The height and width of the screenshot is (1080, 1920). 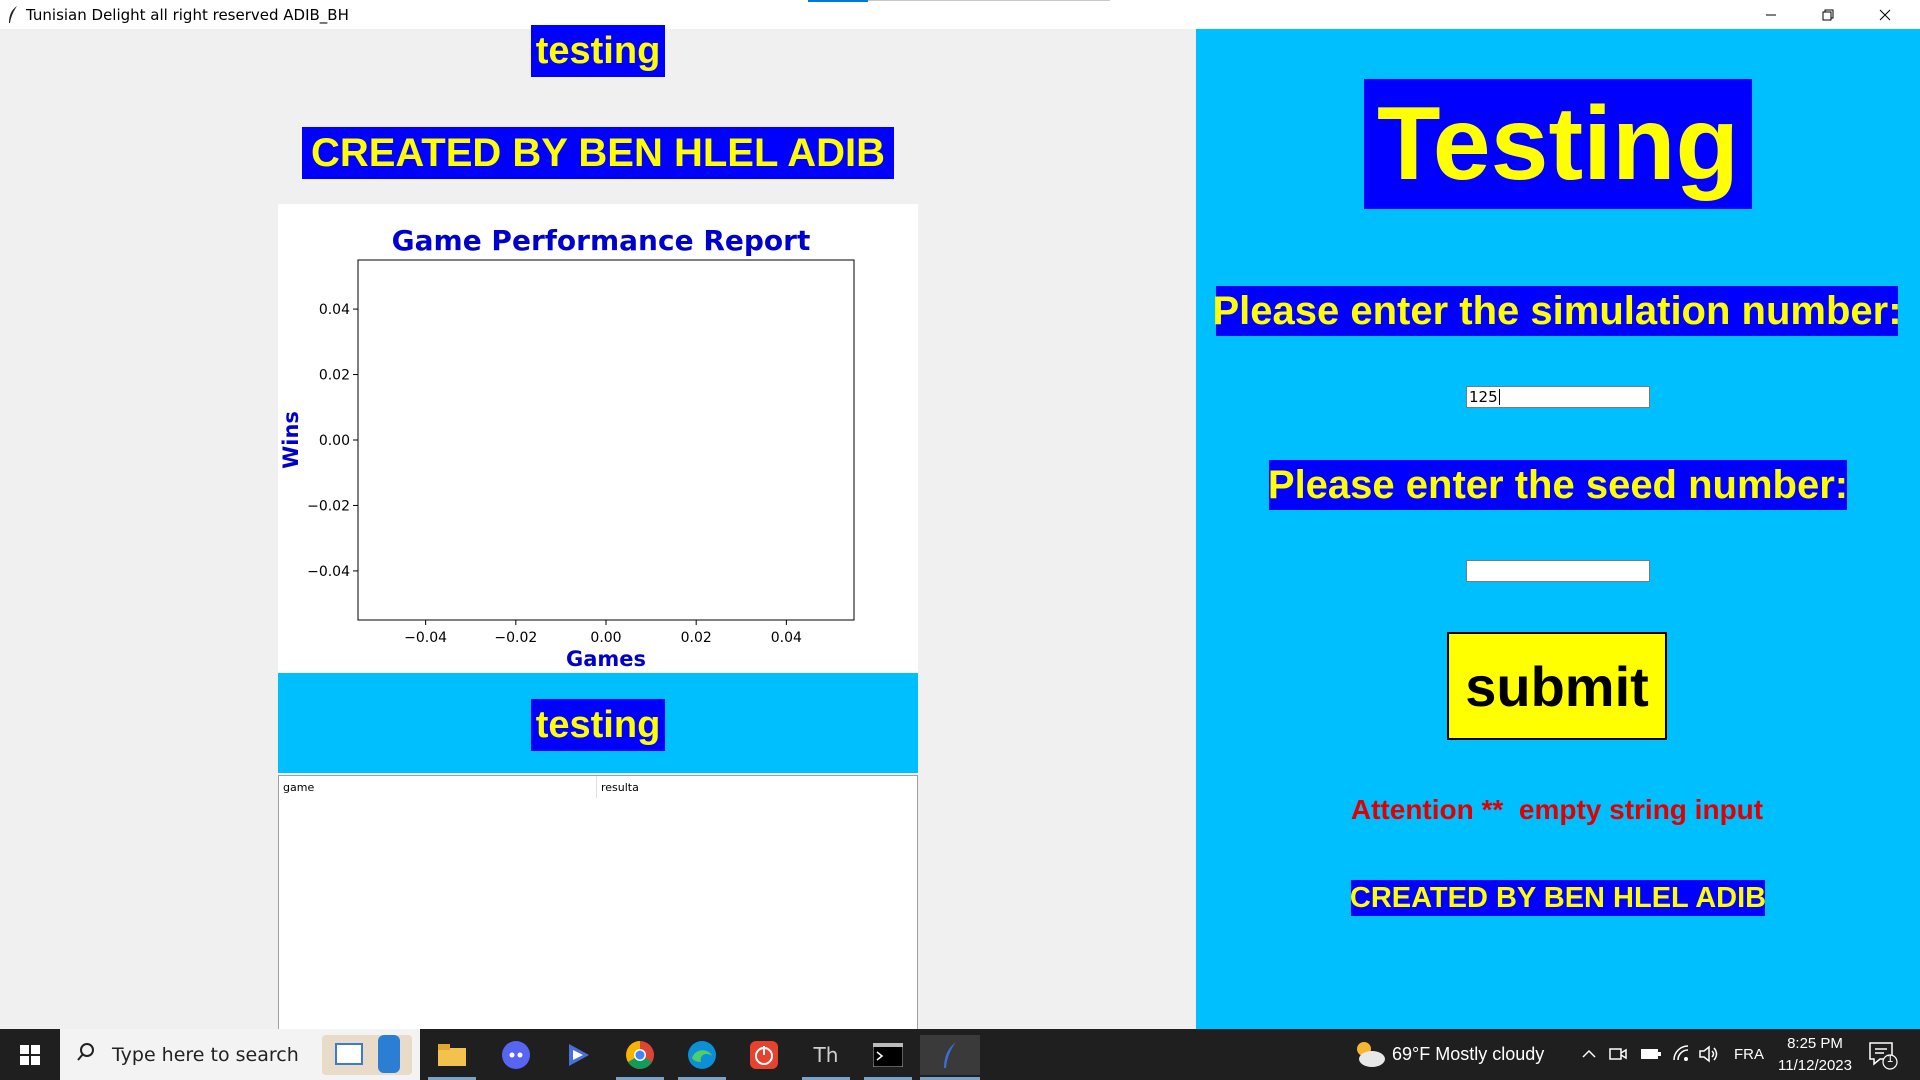 I want to click on y-axis-ticks: −0.04 −0.02 0.00 0.02 0.04, so click(x=332, y=441).